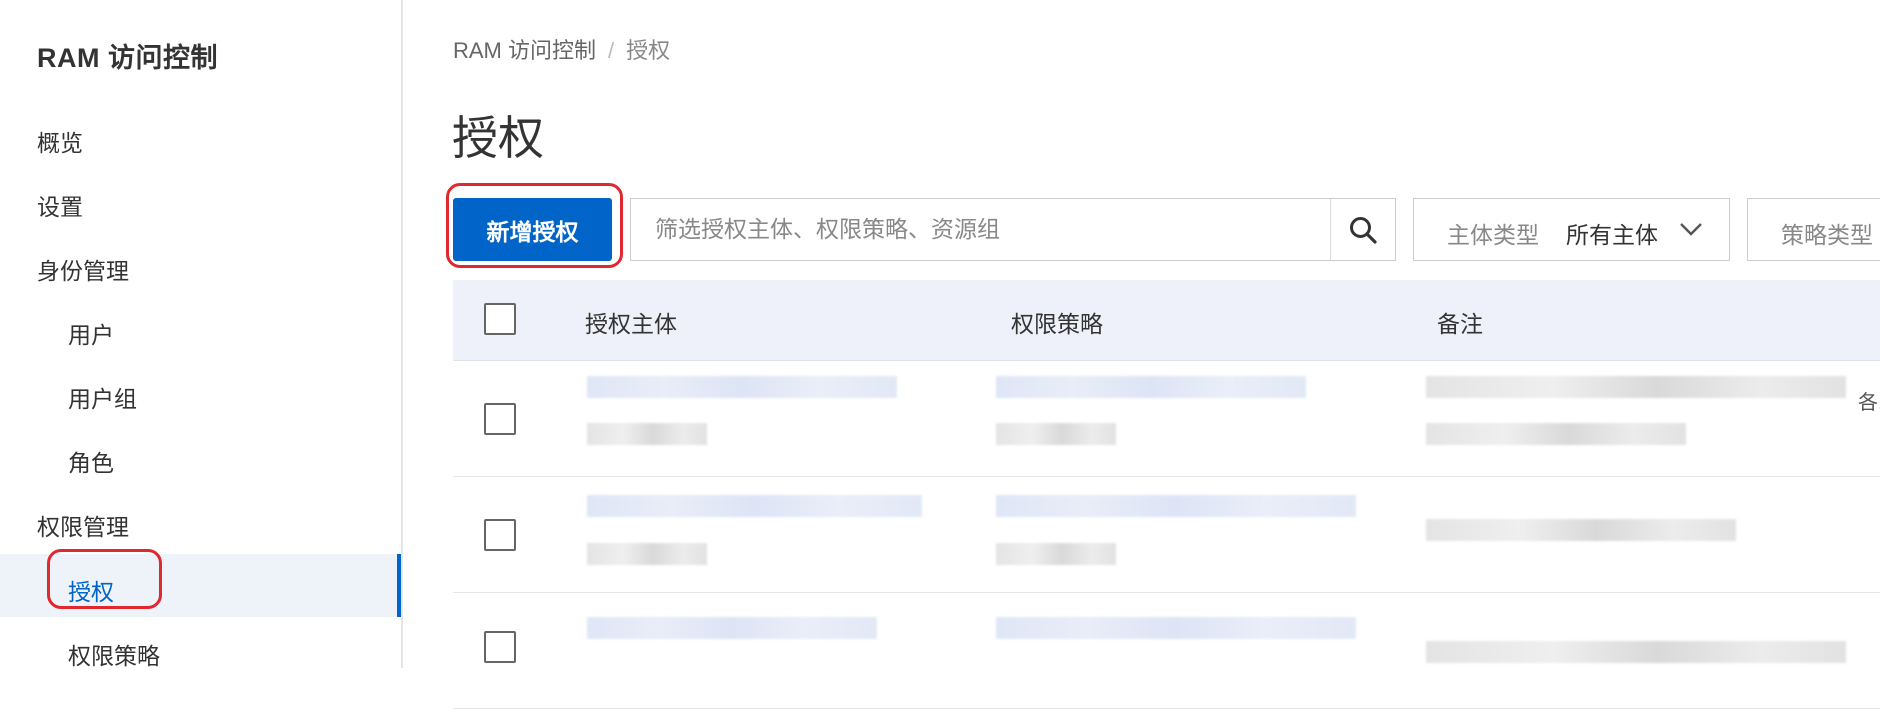  What do you see at coordinates (648, 50) in the screenshot?
I see `breadcrumb-current: 授权` at bounding box center [648, 50].